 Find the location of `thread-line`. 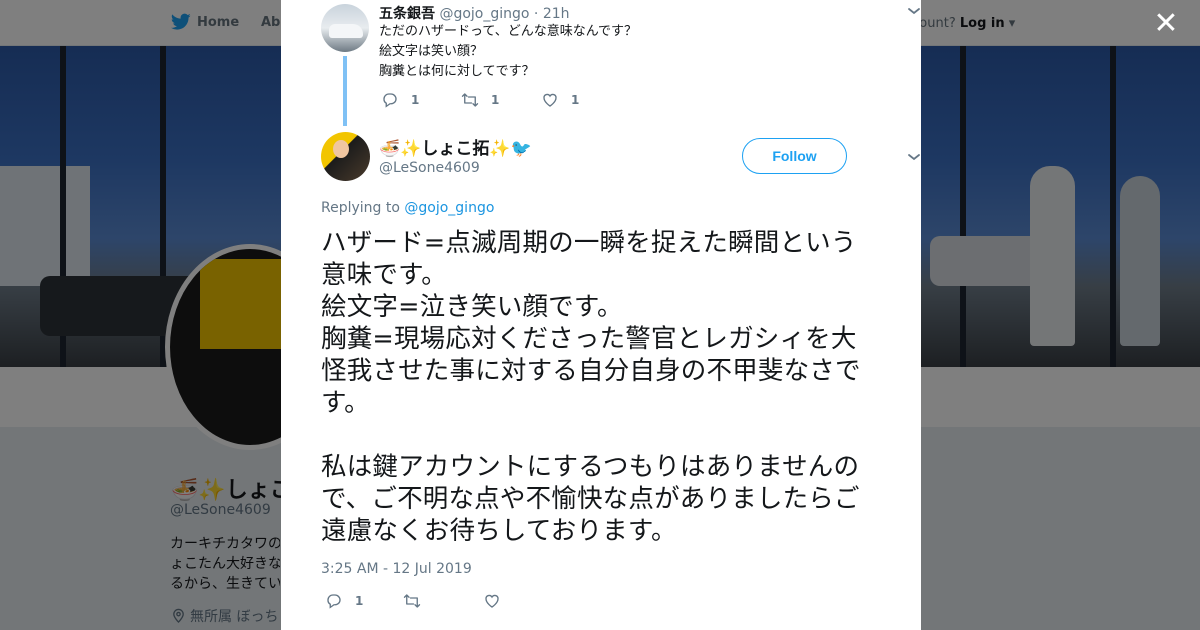

thread-line is located at coordinates (345, 91).